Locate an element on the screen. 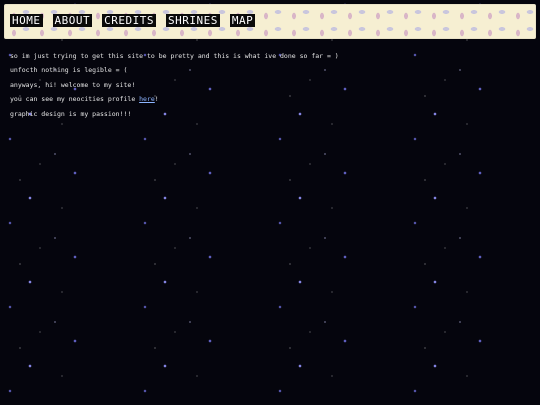 The height and width of the screenshot is (405, 540). profile-text-prefix: you can see my neocities profile is located at coordinates (75, 99).